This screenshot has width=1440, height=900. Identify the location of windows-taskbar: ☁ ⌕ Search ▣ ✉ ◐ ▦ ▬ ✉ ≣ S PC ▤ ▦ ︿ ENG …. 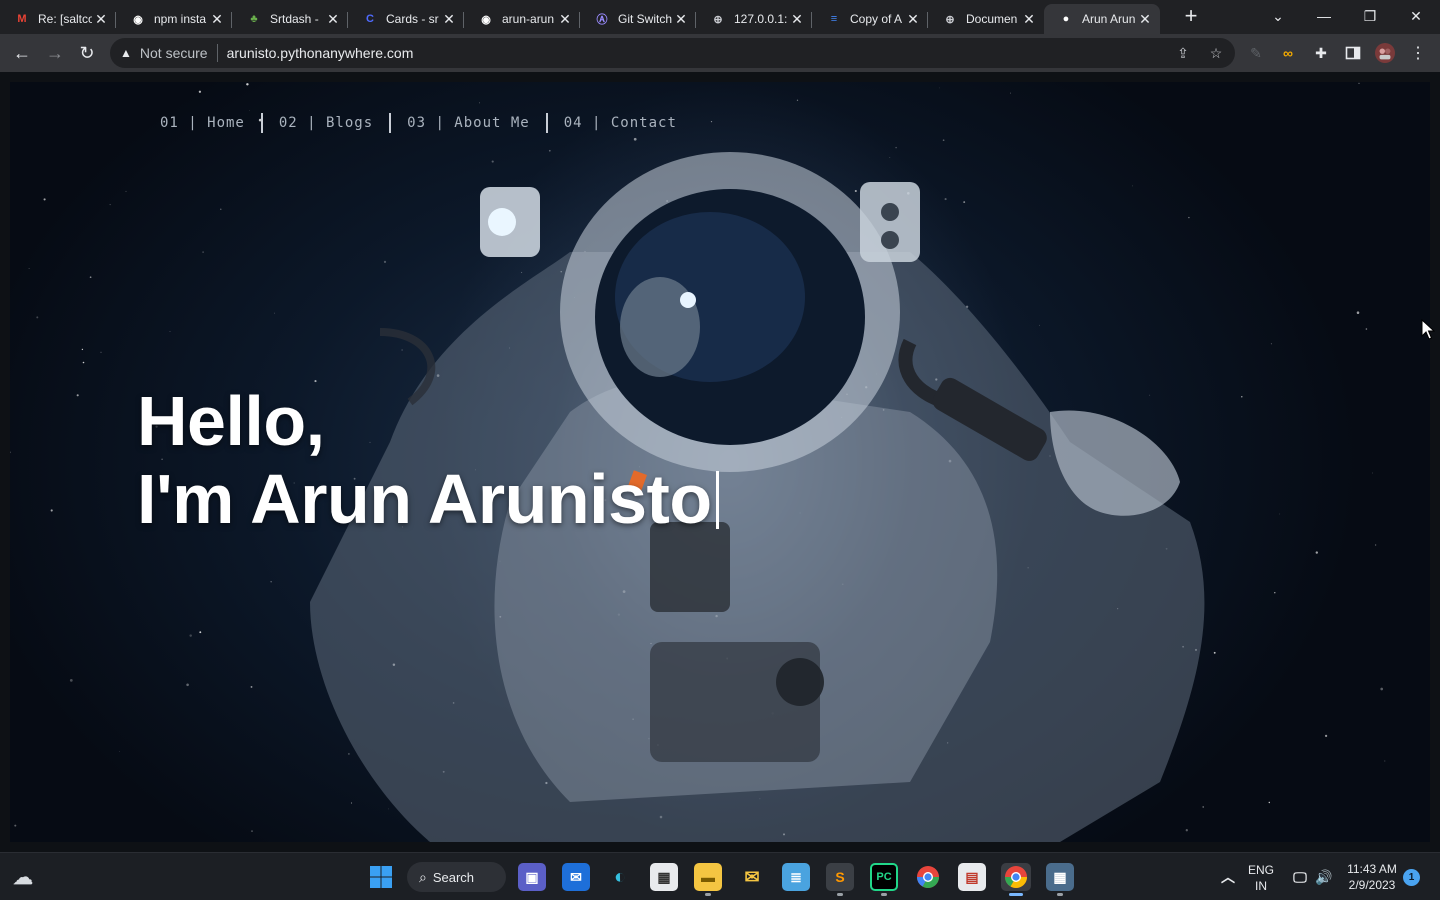
(720, 876).